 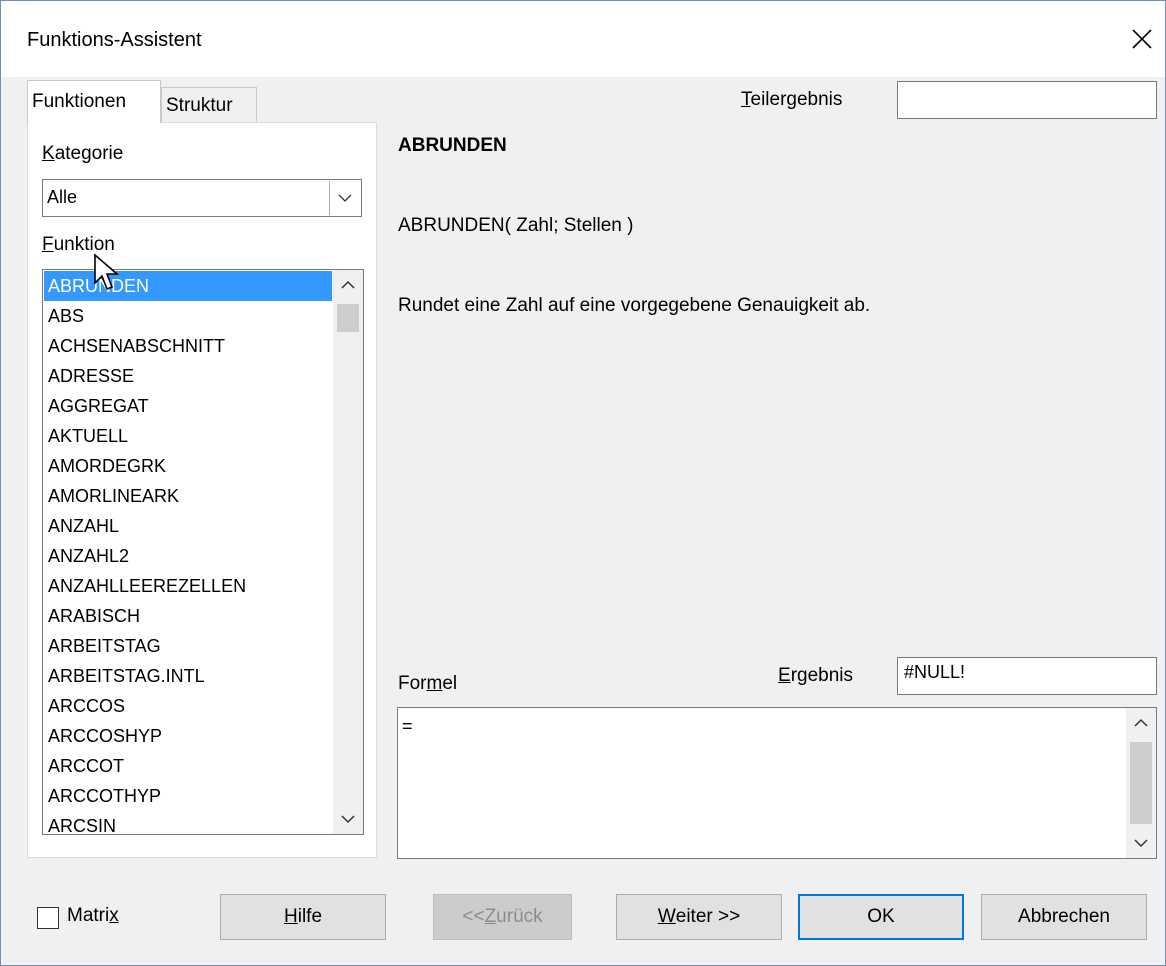 I want to click on function-list-item: AMORLINEARK, so click(x=188, y=496).